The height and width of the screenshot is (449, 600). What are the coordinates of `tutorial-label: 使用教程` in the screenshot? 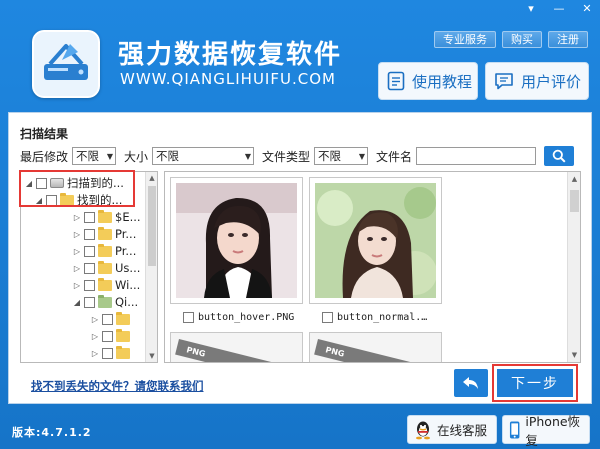 It's located at (442, 81).